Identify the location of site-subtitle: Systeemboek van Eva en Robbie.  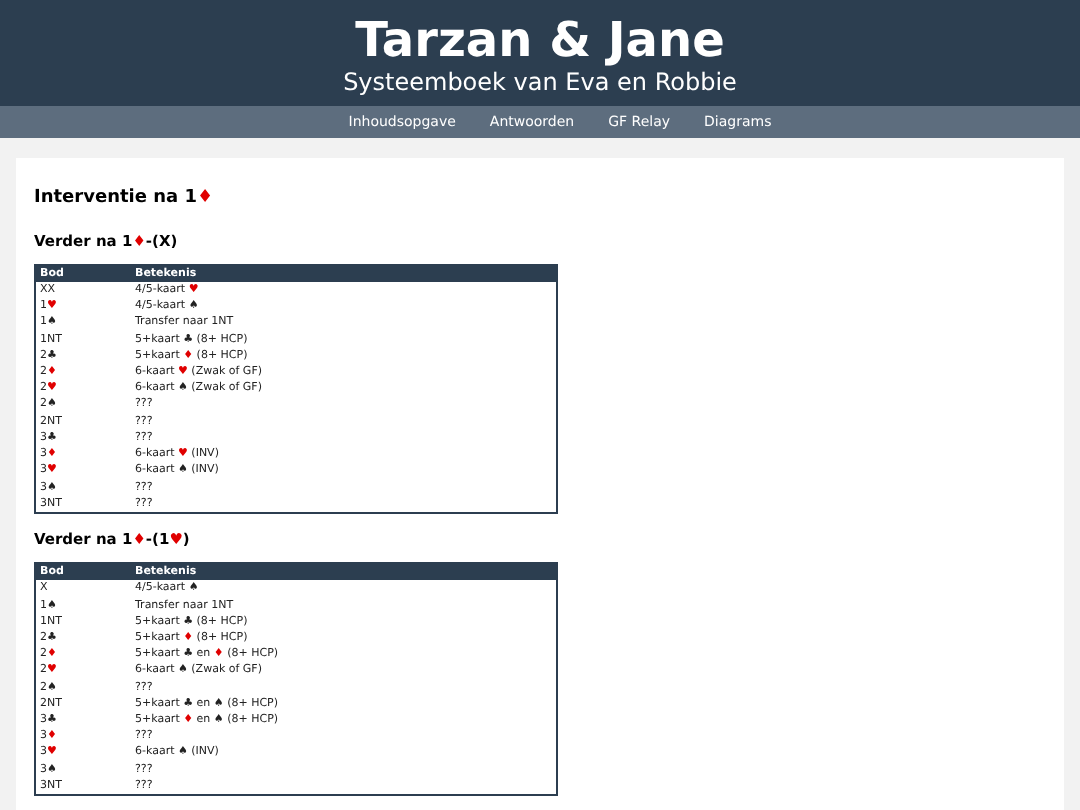
(540, 82).